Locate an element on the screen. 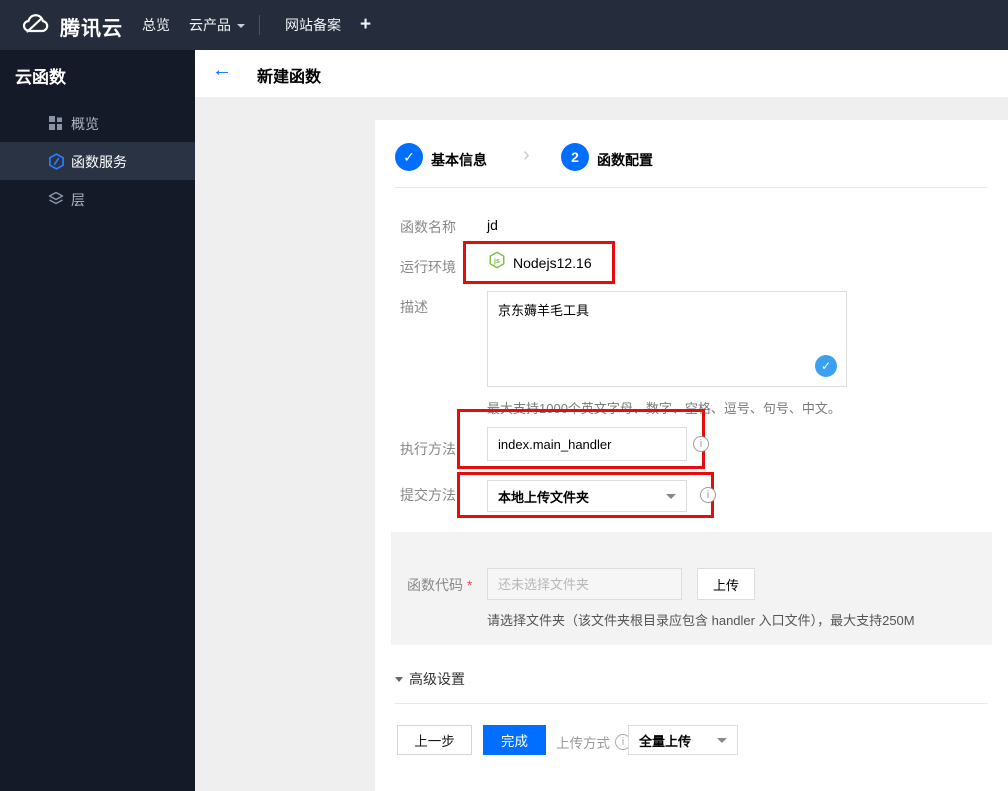  submit-method-select: 本地上传文件夹 is located at coordinates (587, 496).